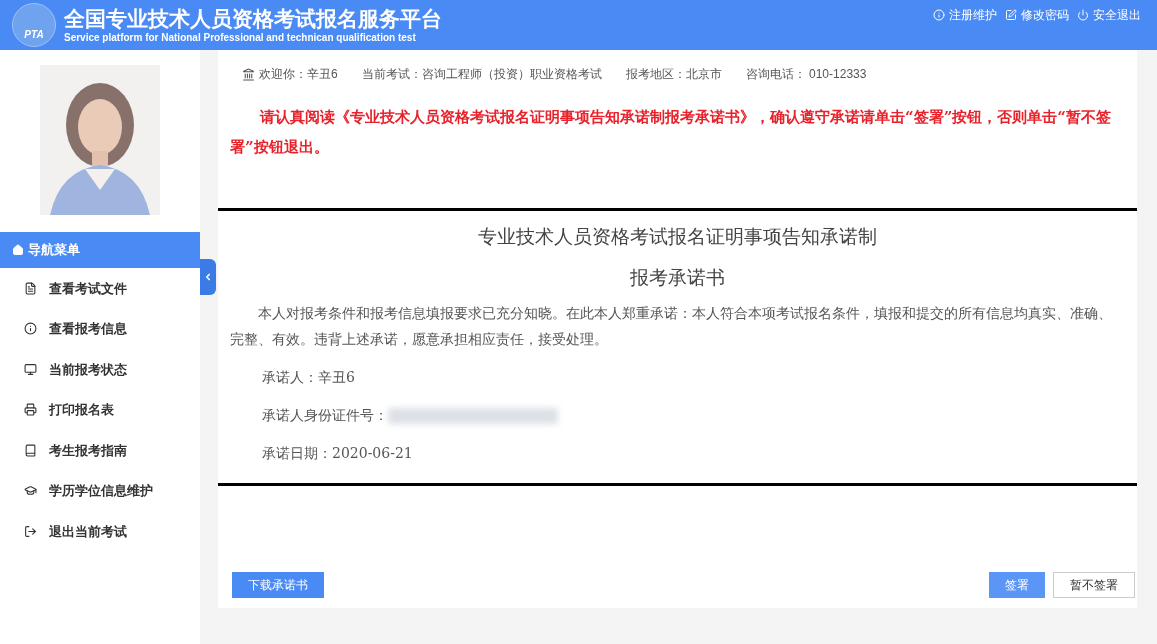 The width and height of the screenshot is (1157, 644). What do you see at coordinates (677, 237) in the screenshot?
I see `document-title: 专业技术人员资格考试报名证明事项告知承诺制` at bounding box center [677, 237].